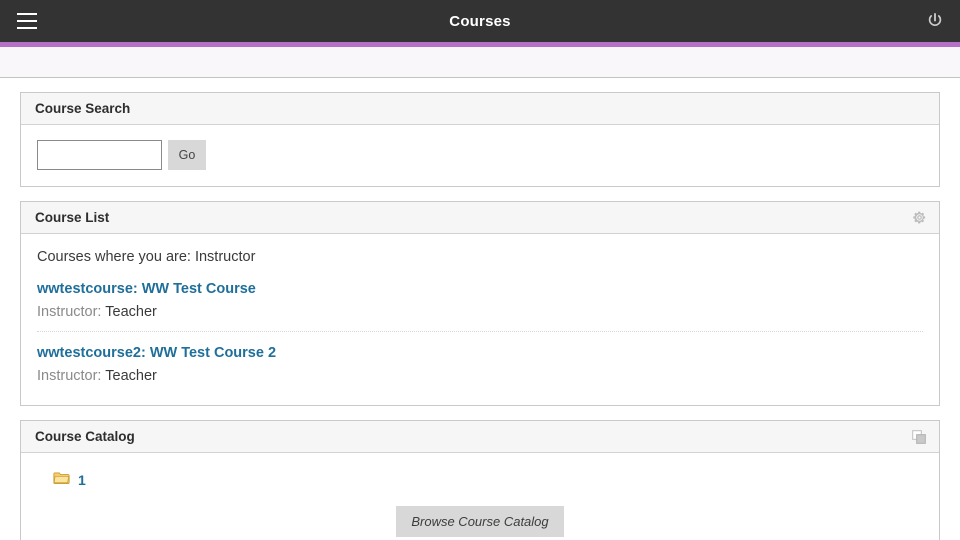 This screenshot has width=960, height=540. Describe the element at coordinates (72, 217) in the screenshot. I see `course-list-title: Course List` at that location.